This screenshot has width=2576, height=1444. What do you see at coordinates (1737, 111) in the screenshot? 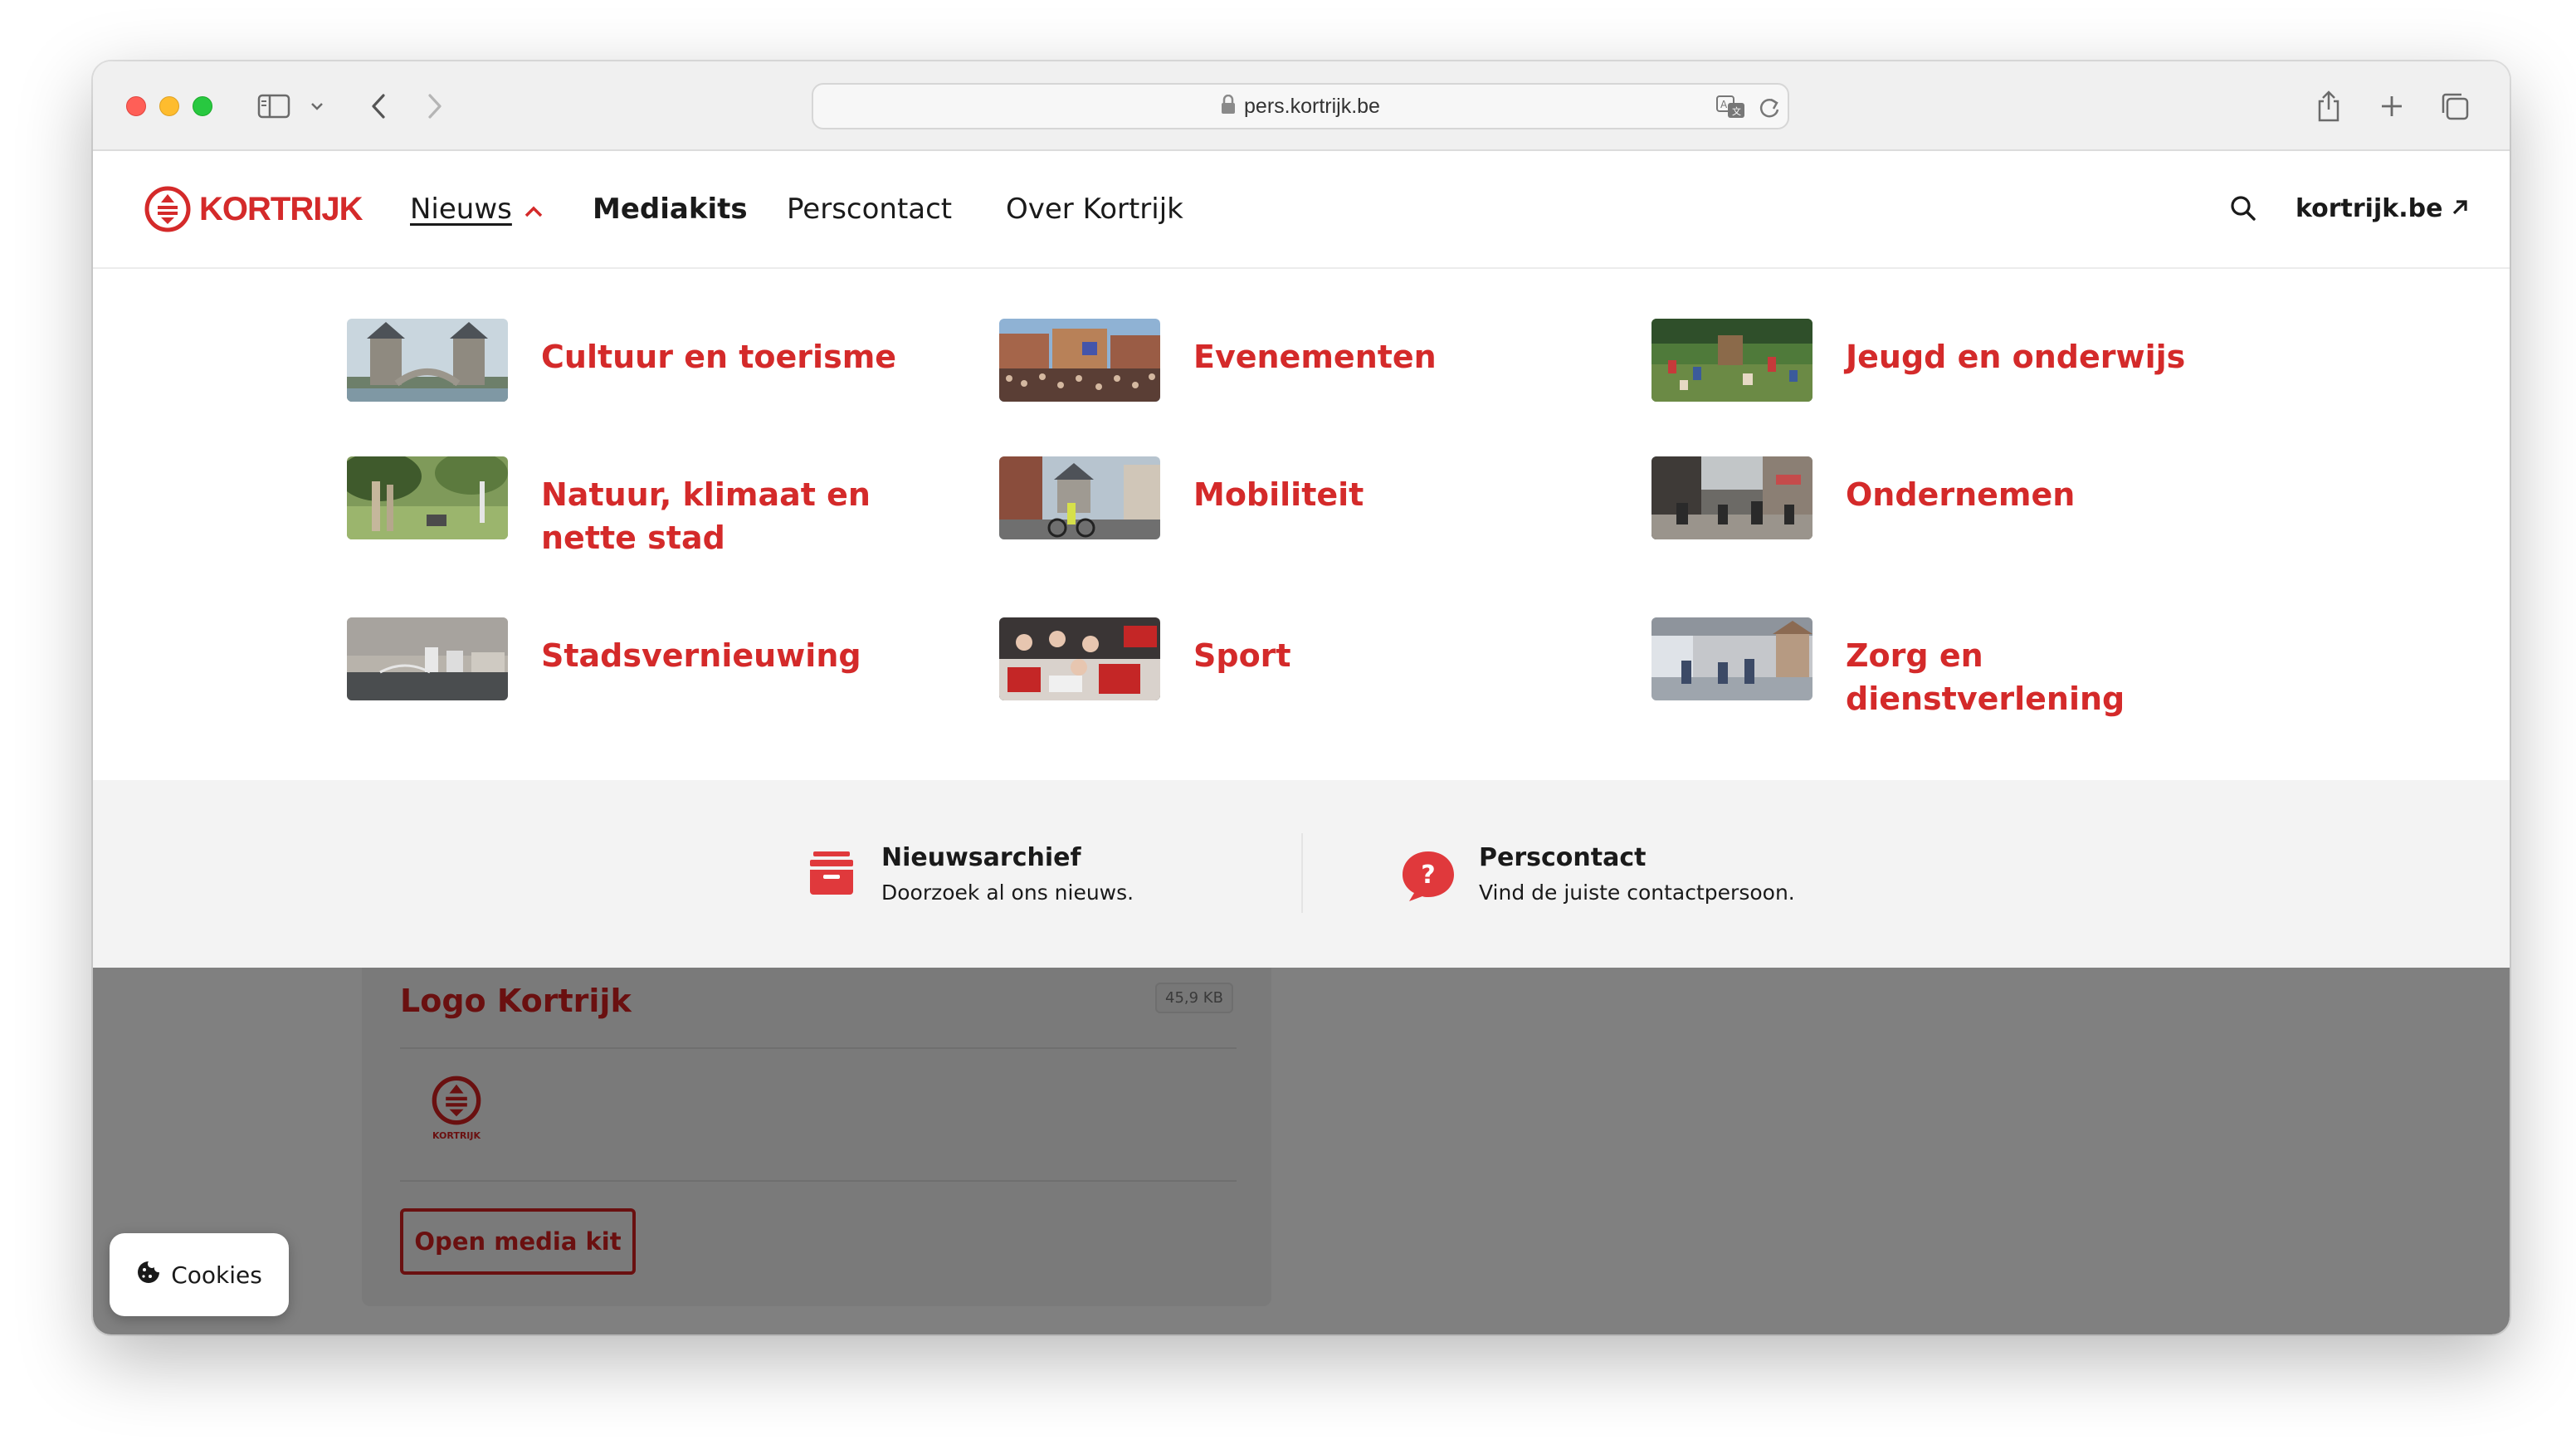
I see `svg-text: 文` at bounding box center [1737, 111].